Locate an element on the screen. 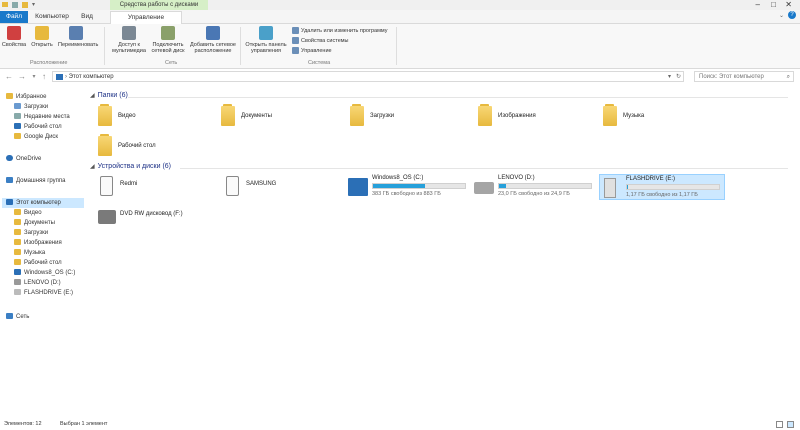 This screenshot has width=800, height=430. nav-recent-places: Недавние места is located at coordinates (42, 117).